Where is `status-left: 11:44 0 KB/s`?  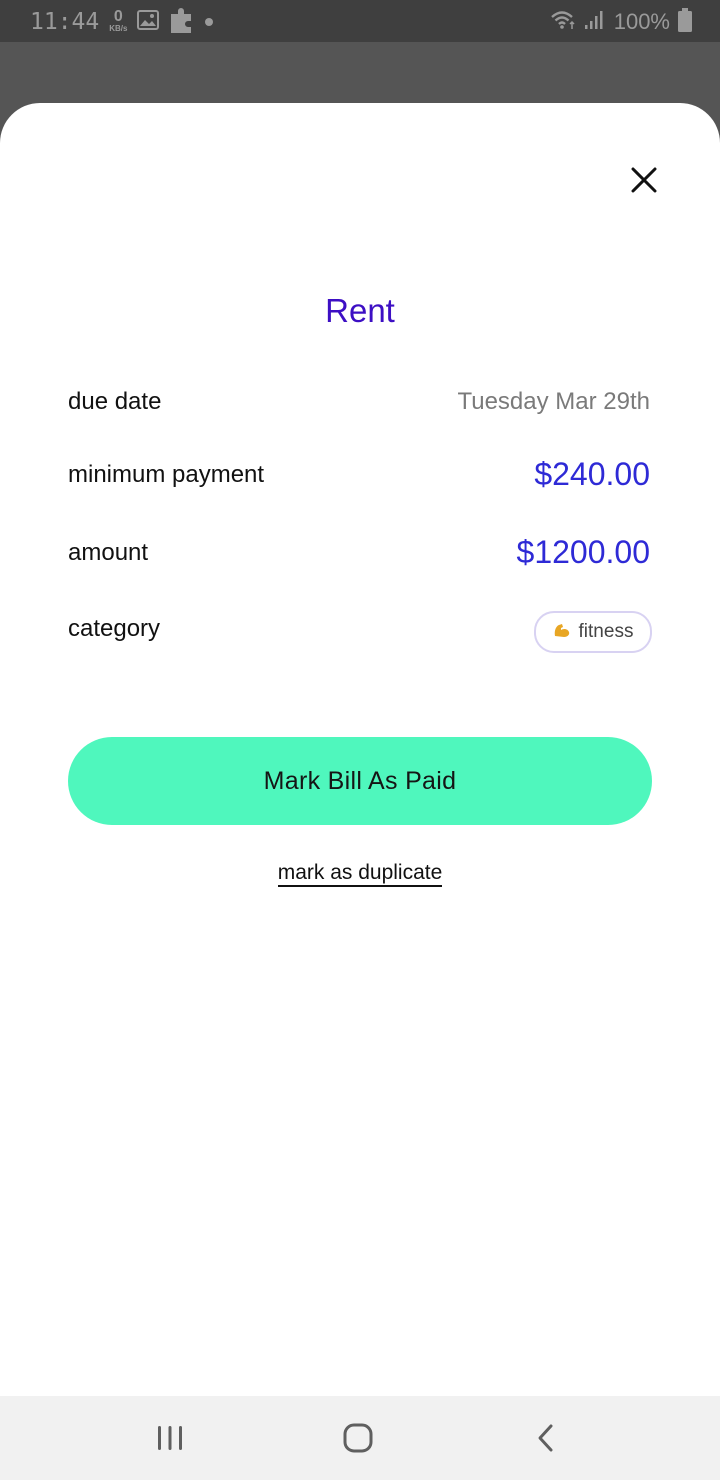 status-left: 11:44 0 KB/s is located at coordinates (122, 22).